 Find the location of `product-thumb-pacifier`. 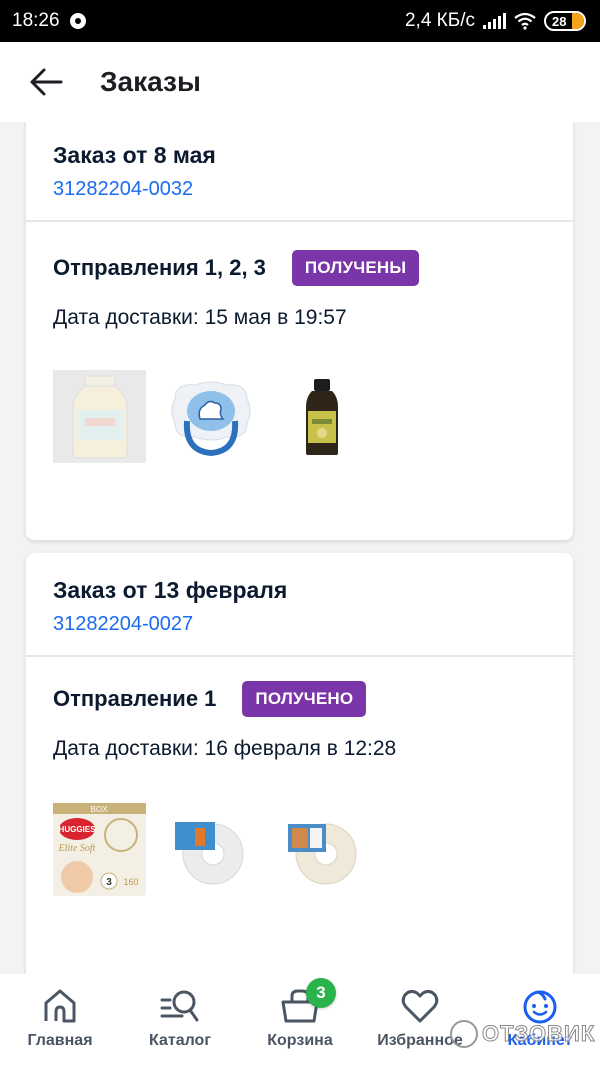

product-thumb-pacifier is located at coordinates (210, 416).